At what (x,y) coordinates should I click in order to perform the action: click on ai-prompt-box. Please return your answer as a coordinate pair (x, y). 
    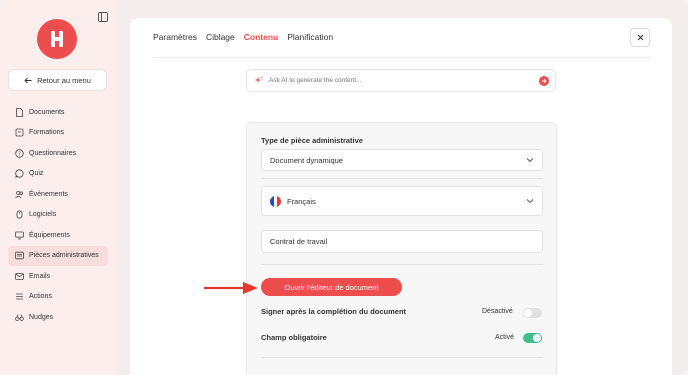
    Looking at the image, I should click on (401, 80).